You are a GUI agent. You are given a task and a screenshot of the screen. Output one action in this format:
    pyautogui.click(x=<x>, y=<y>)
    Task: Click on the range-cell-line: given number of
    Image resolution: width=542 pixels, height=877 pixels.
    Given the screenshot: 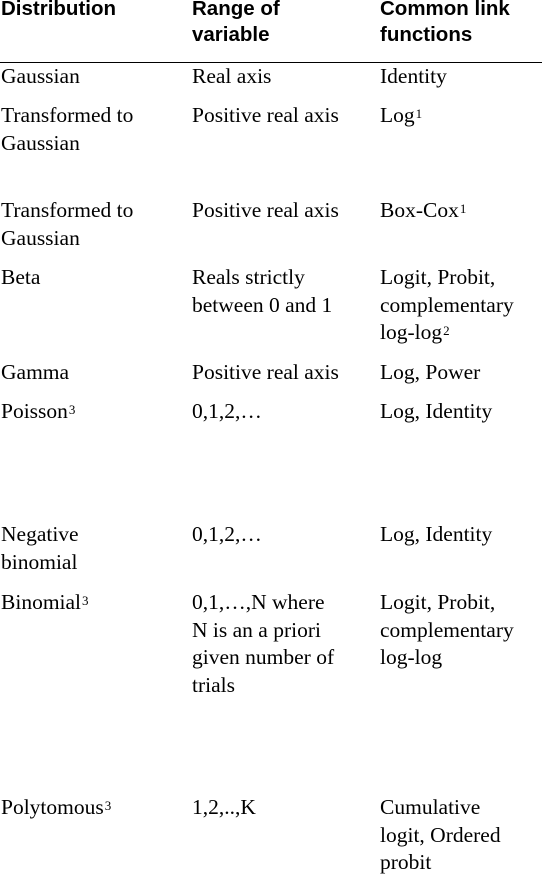 What is the action you would take?
    pyautogui.click(x=263, y=657)
    